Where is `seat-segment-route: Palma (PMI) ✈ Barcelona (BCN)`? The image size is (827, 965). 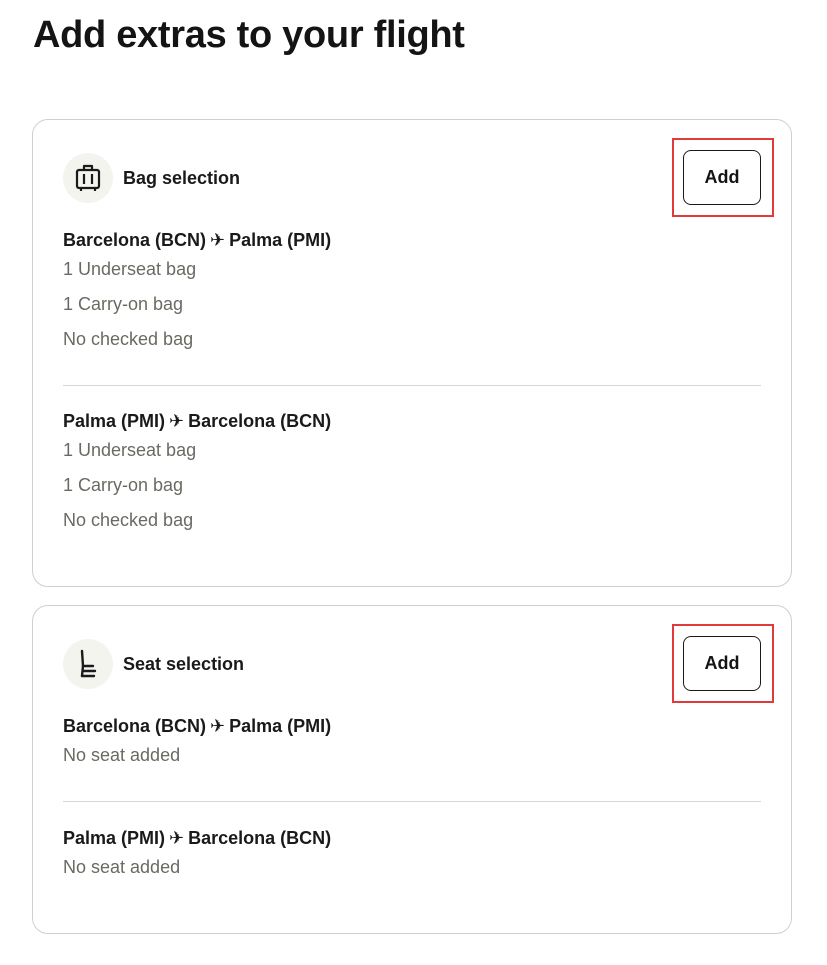 seat-segment-route: Palma (PMI) ✈ Barcelona (BCN) is located at coordinates (412, 838).